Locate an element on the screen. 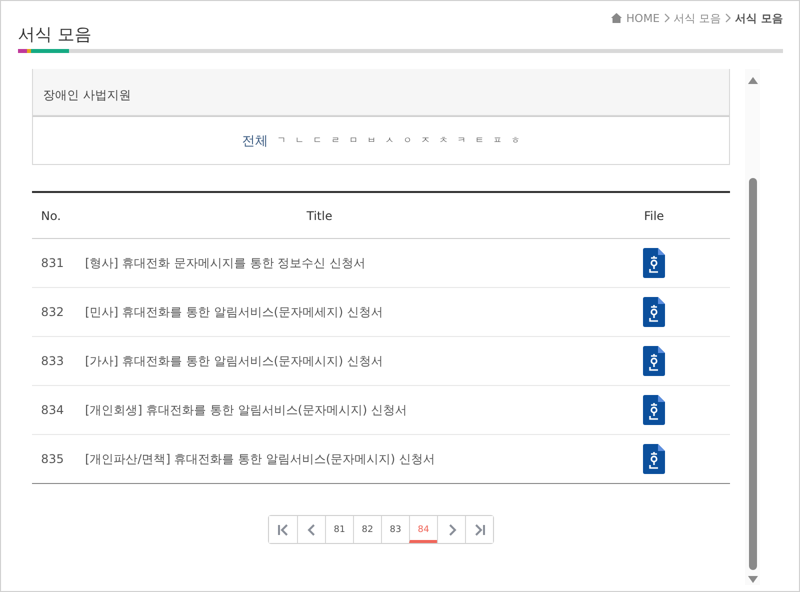  table-cell-text: 832 is located at coordinates (52, 312).